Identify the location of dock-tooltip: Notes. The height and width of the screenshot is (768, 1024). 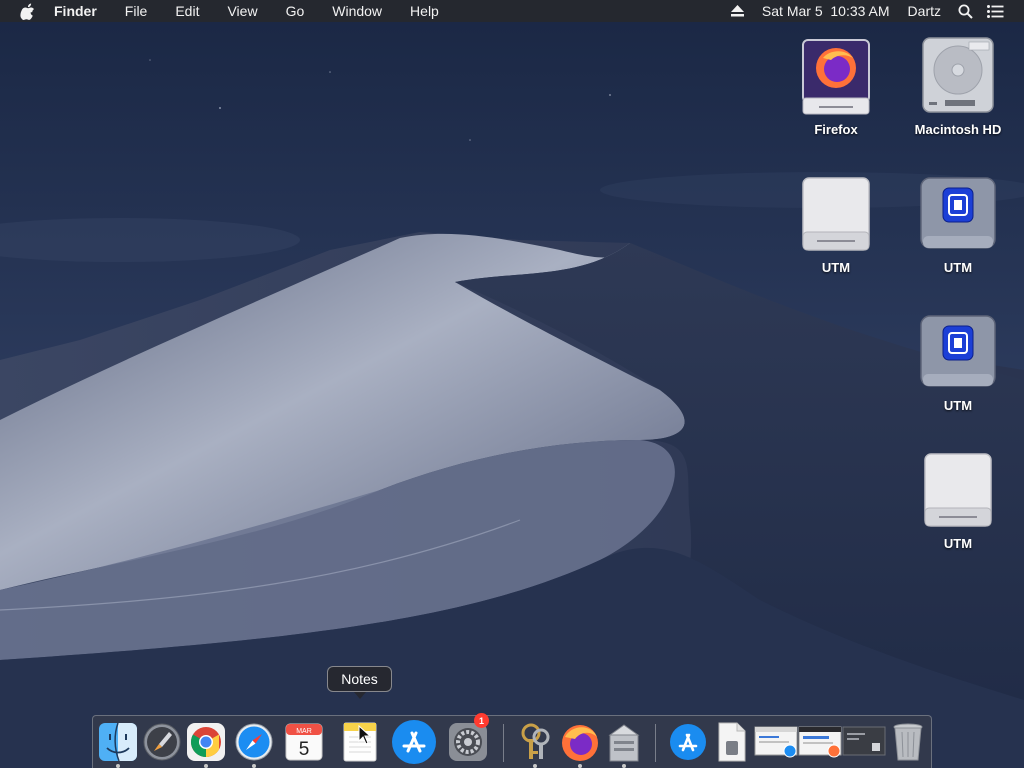
(359, 682).